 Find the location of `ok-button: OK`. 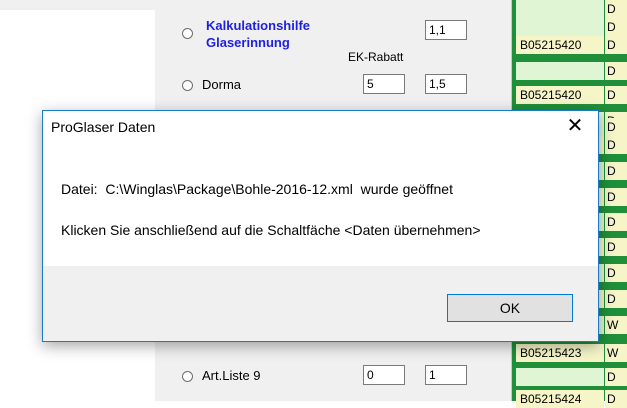

ok-button: OK is located at coordinates (510, 308).